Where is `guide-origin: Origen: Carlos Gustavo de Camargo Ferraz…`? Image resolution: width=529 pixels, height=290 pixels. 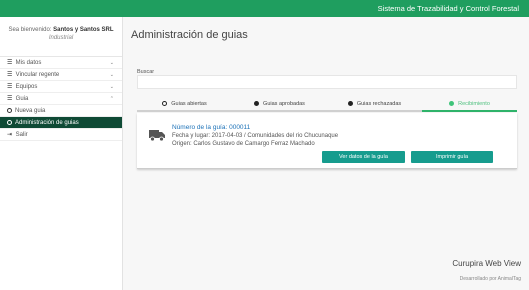 guide-origin: Origen: Carlos Gustavo de Camargo Ferraz… is located at coordinates (243, 144).